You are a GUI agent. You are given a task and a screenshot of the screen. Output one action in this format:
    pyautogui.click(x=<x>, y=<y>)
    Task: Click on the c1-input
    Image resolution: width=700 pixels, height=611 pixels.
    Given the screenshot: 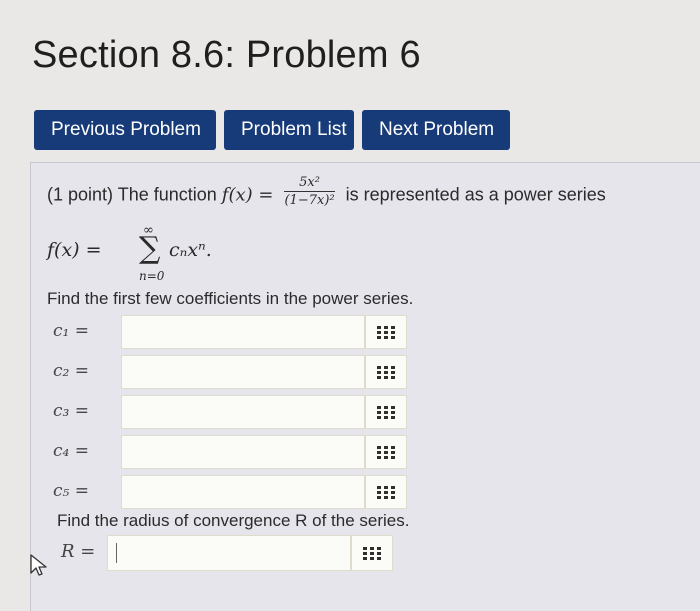 What is the action you would take?
    pyautogui.click(x=243, y=332)
    